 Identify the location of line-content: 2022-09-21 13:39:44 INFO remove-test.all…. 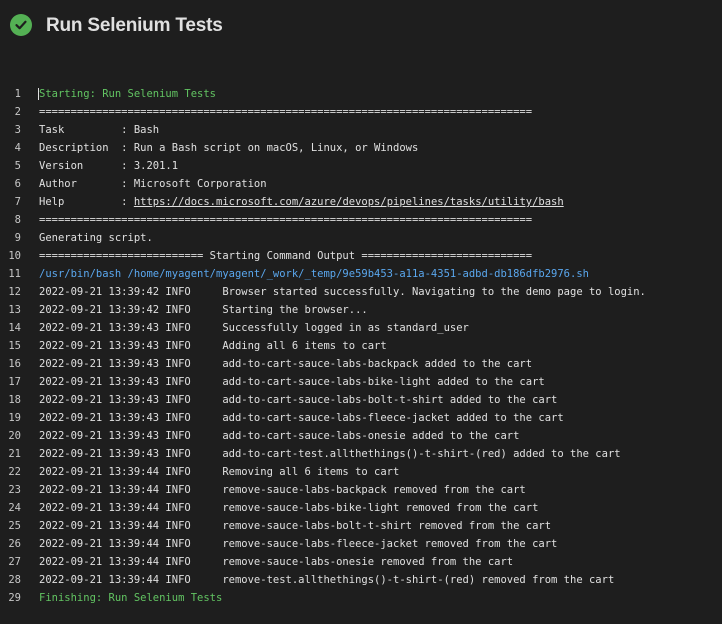
(327, 580).